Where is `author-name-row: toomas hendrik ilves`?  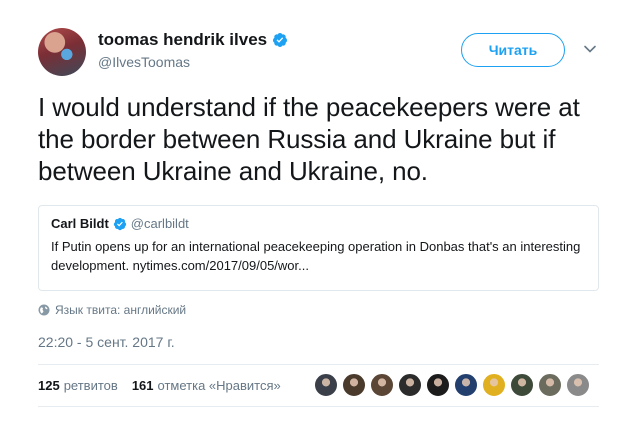
author-name-row: toomas hendrik ilves is located at coordinates (193, 40).